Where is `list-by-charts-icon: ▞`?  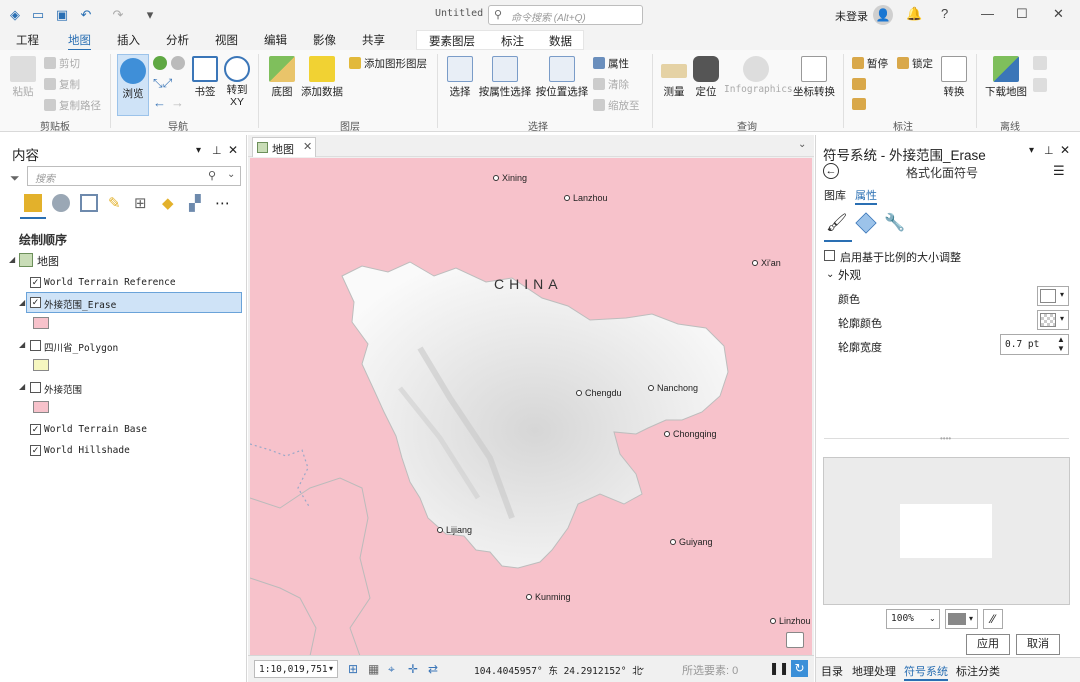
list-by-charts-icon: ▞ is located at coordinates (195, 203).